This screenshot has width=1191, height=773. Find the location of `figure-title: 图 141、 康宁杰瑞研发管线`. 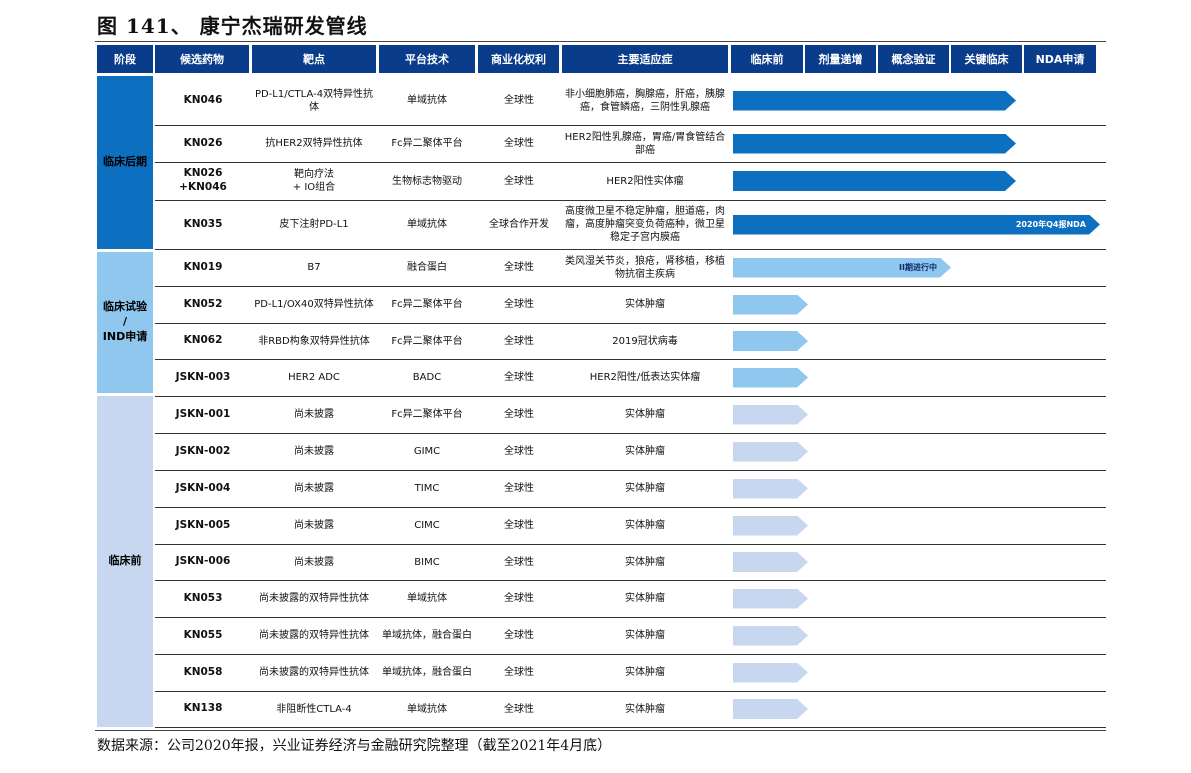

figure-title: 图 141、 康宁杰瑞研发管线 is located at coordinates (232, 26).